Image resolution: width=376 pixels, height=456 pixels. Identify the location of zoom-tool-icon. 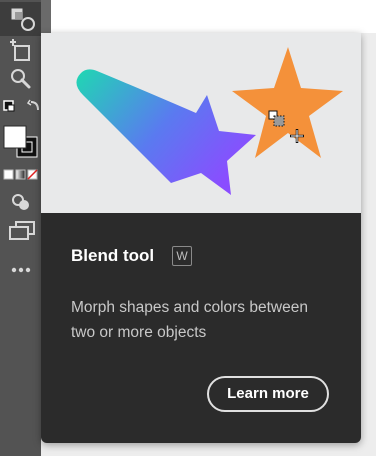
(21, 79).